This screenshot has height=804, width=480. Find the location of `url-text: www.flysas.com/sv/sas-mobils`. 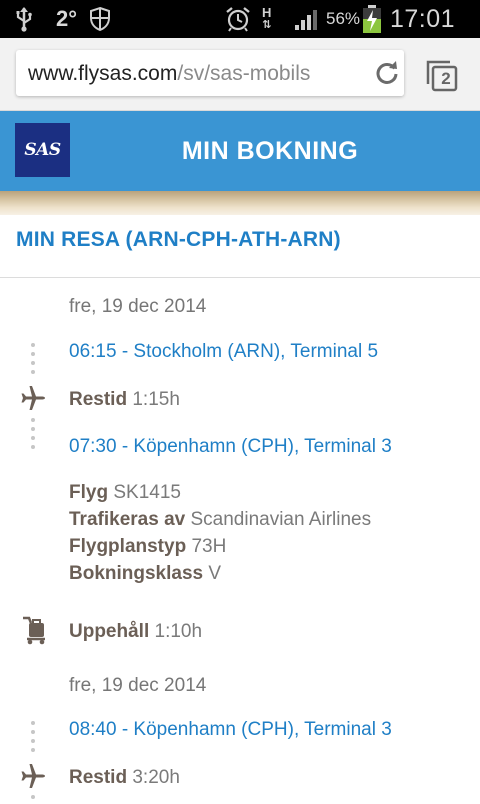

url-text: www.flysas.com/sv/sas-mobils is located at coordinates (169, 74).